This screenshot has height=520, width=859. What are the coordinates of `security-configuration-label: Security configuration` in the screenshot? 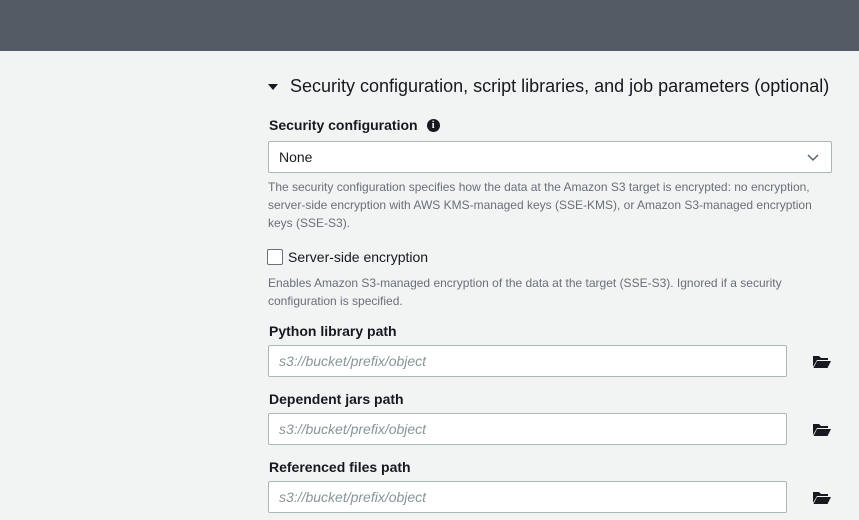 It's located at (343, 125).